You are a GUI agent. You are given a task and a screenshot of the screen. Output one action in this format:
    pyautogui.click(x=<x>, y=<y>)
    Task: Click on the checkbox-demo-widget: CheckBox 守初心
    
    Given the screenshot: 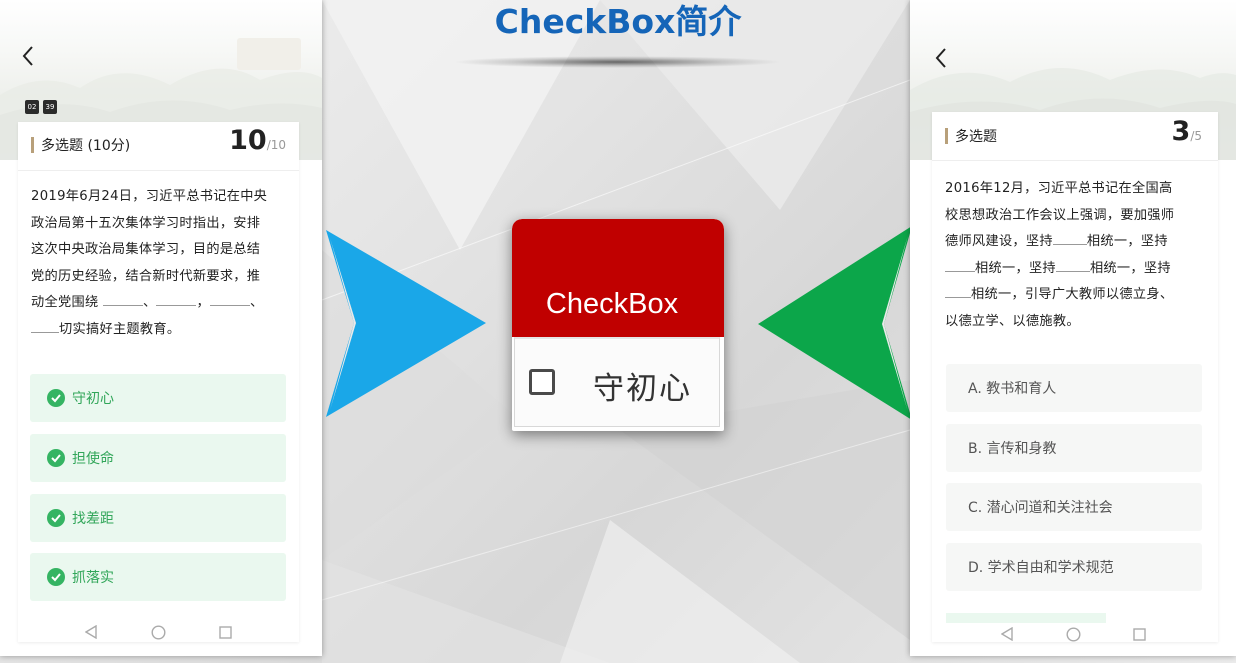 What is the action you would take?
    pyautogui.click(x=618, y=325)
    